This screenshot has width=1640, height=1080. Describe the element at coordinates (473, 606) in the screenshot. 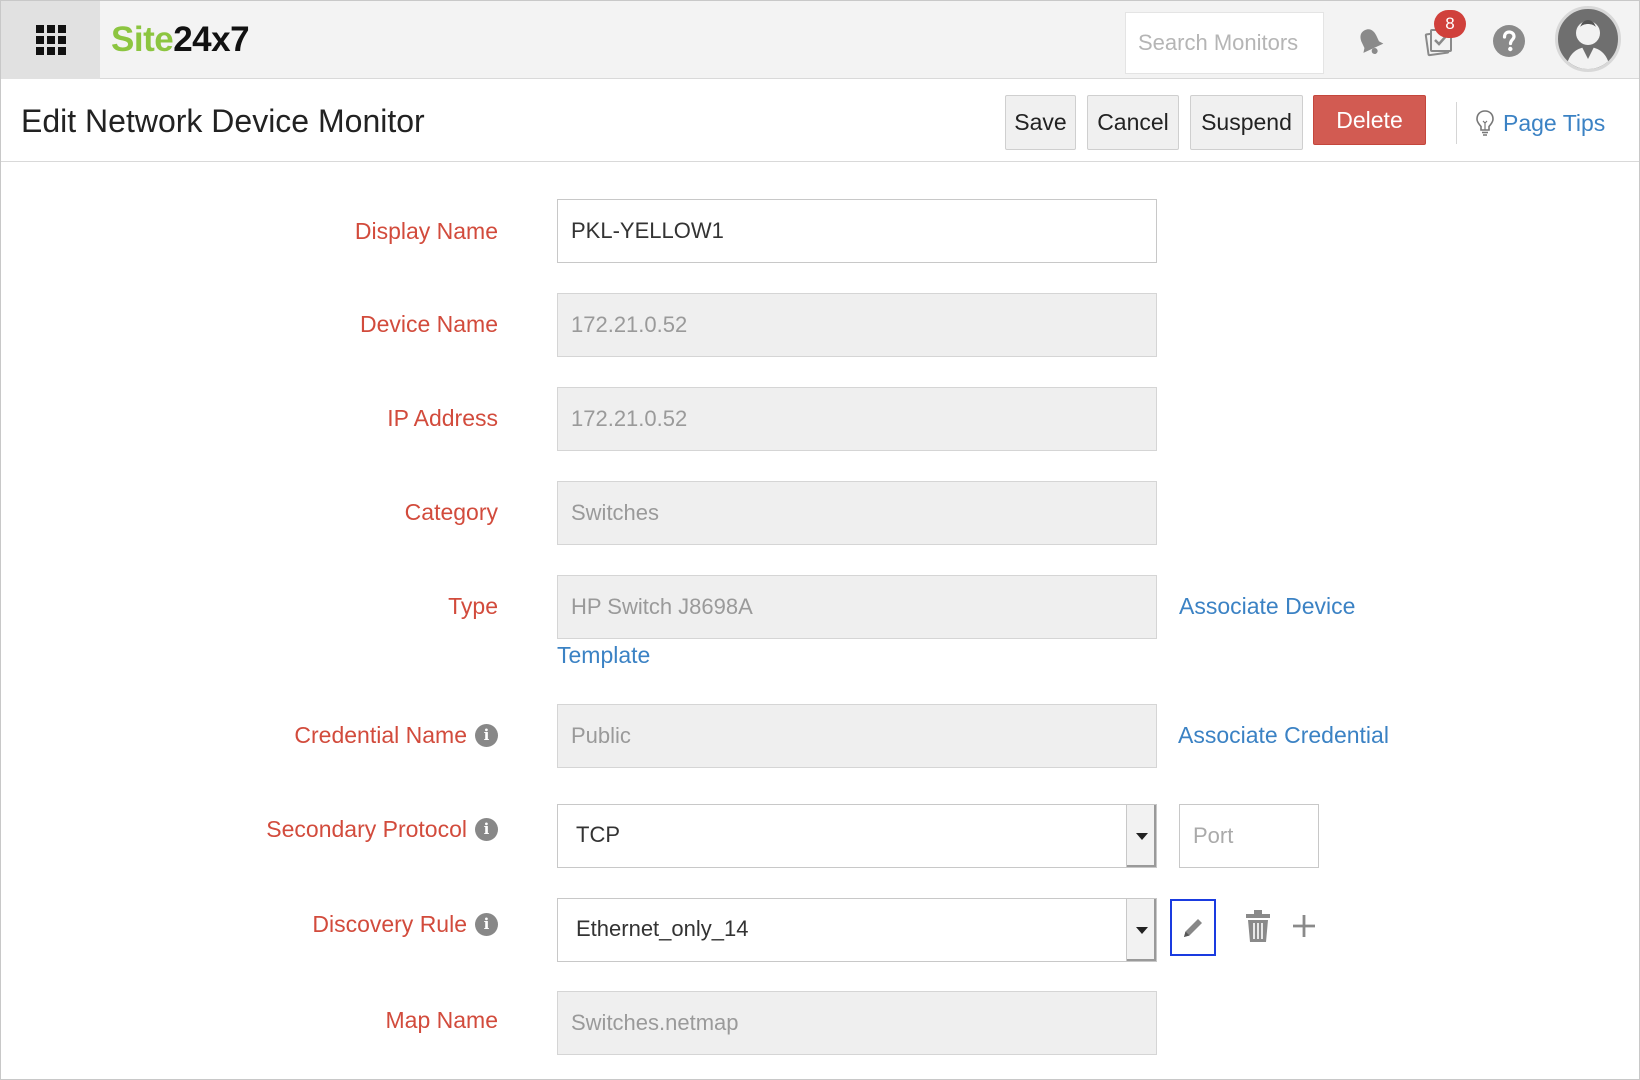

I see `type-label-text: Type` at that location.